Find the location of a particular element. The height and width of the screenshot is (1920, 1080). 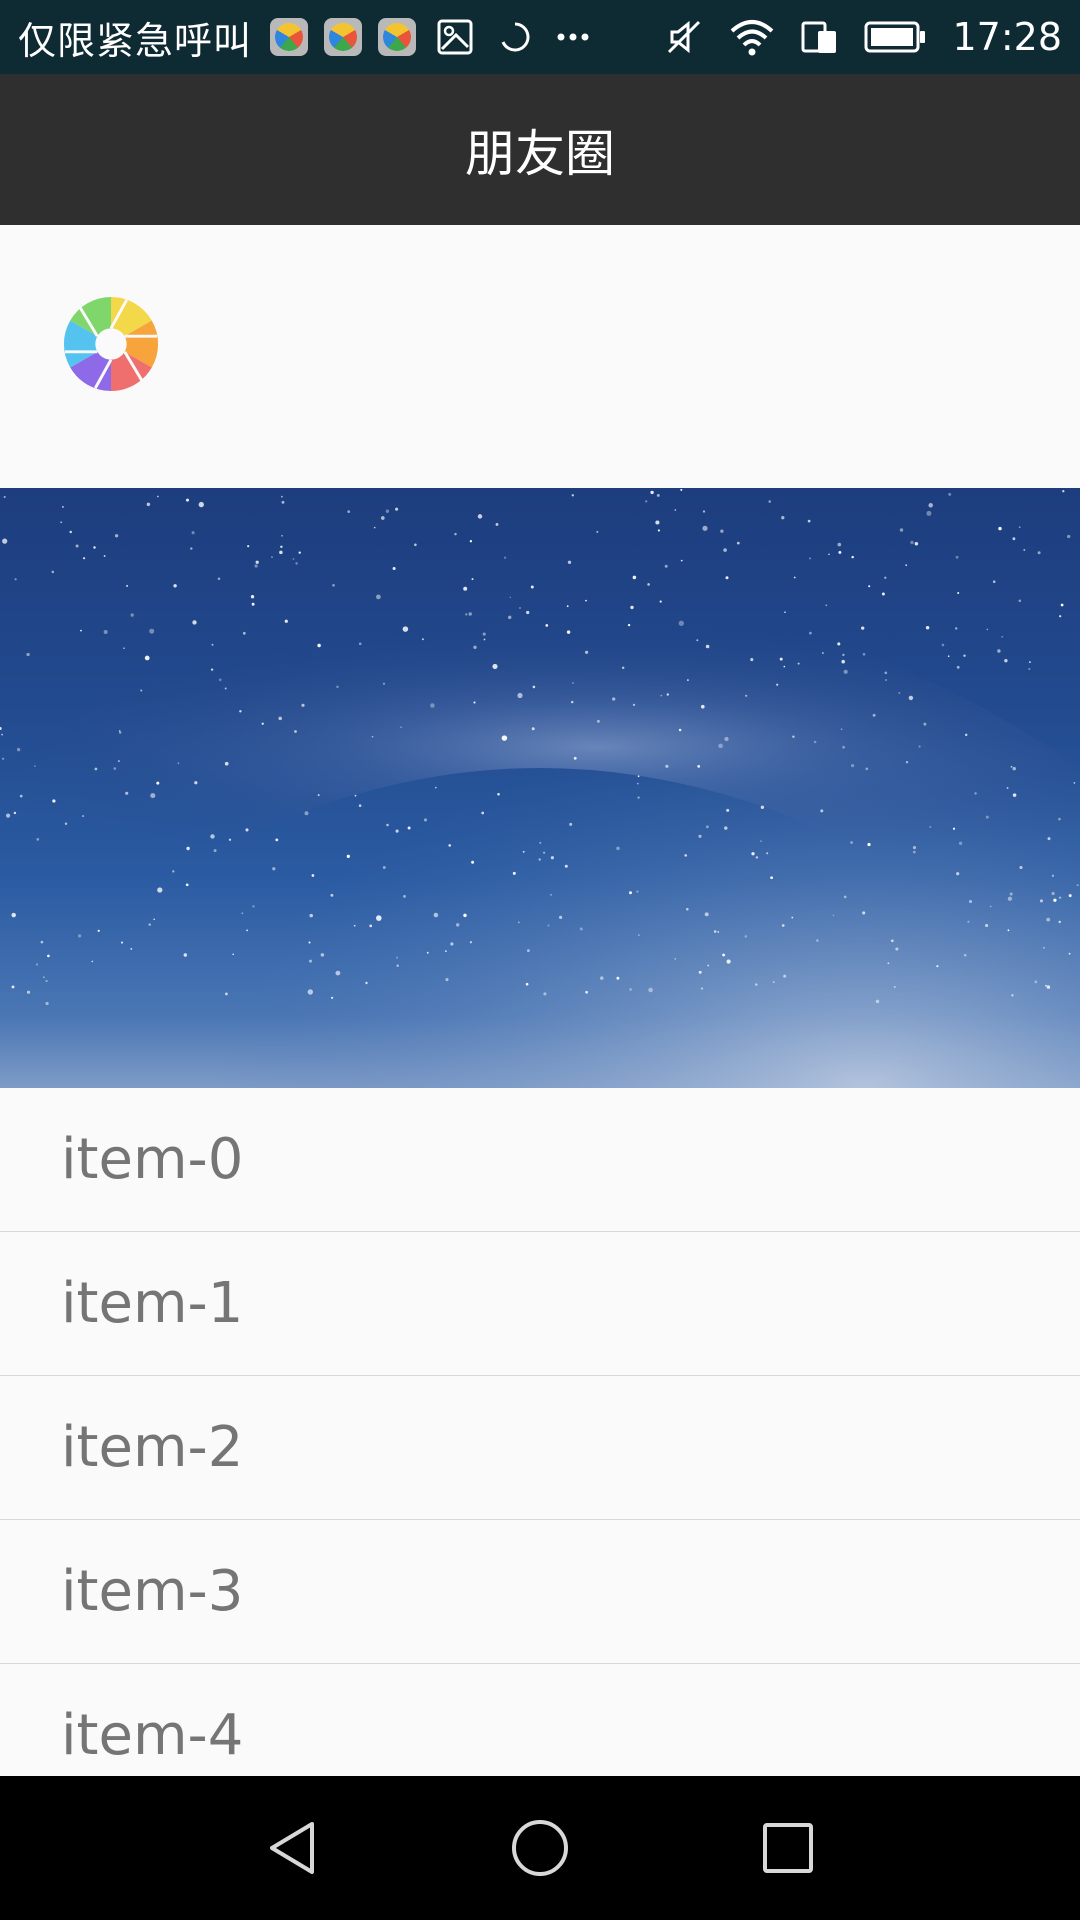

list-item: item-2 is located at coordinates (540, 1448).